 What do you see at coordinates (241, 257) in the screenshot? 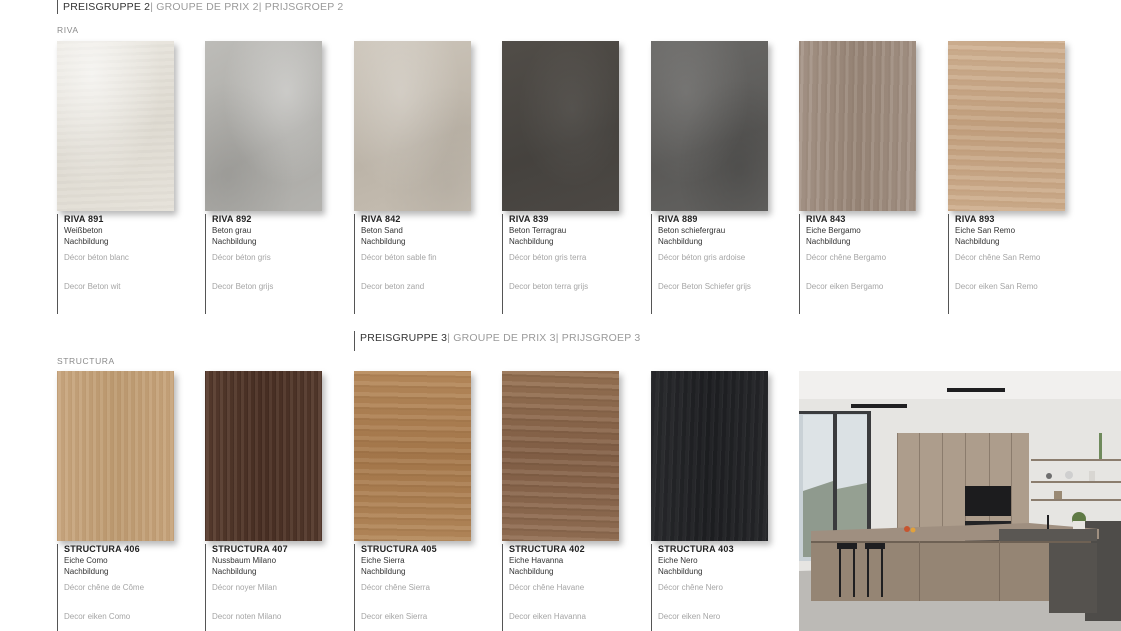
I see `product-name-fr: Décor béton gris` at bounding box center [241, 257].